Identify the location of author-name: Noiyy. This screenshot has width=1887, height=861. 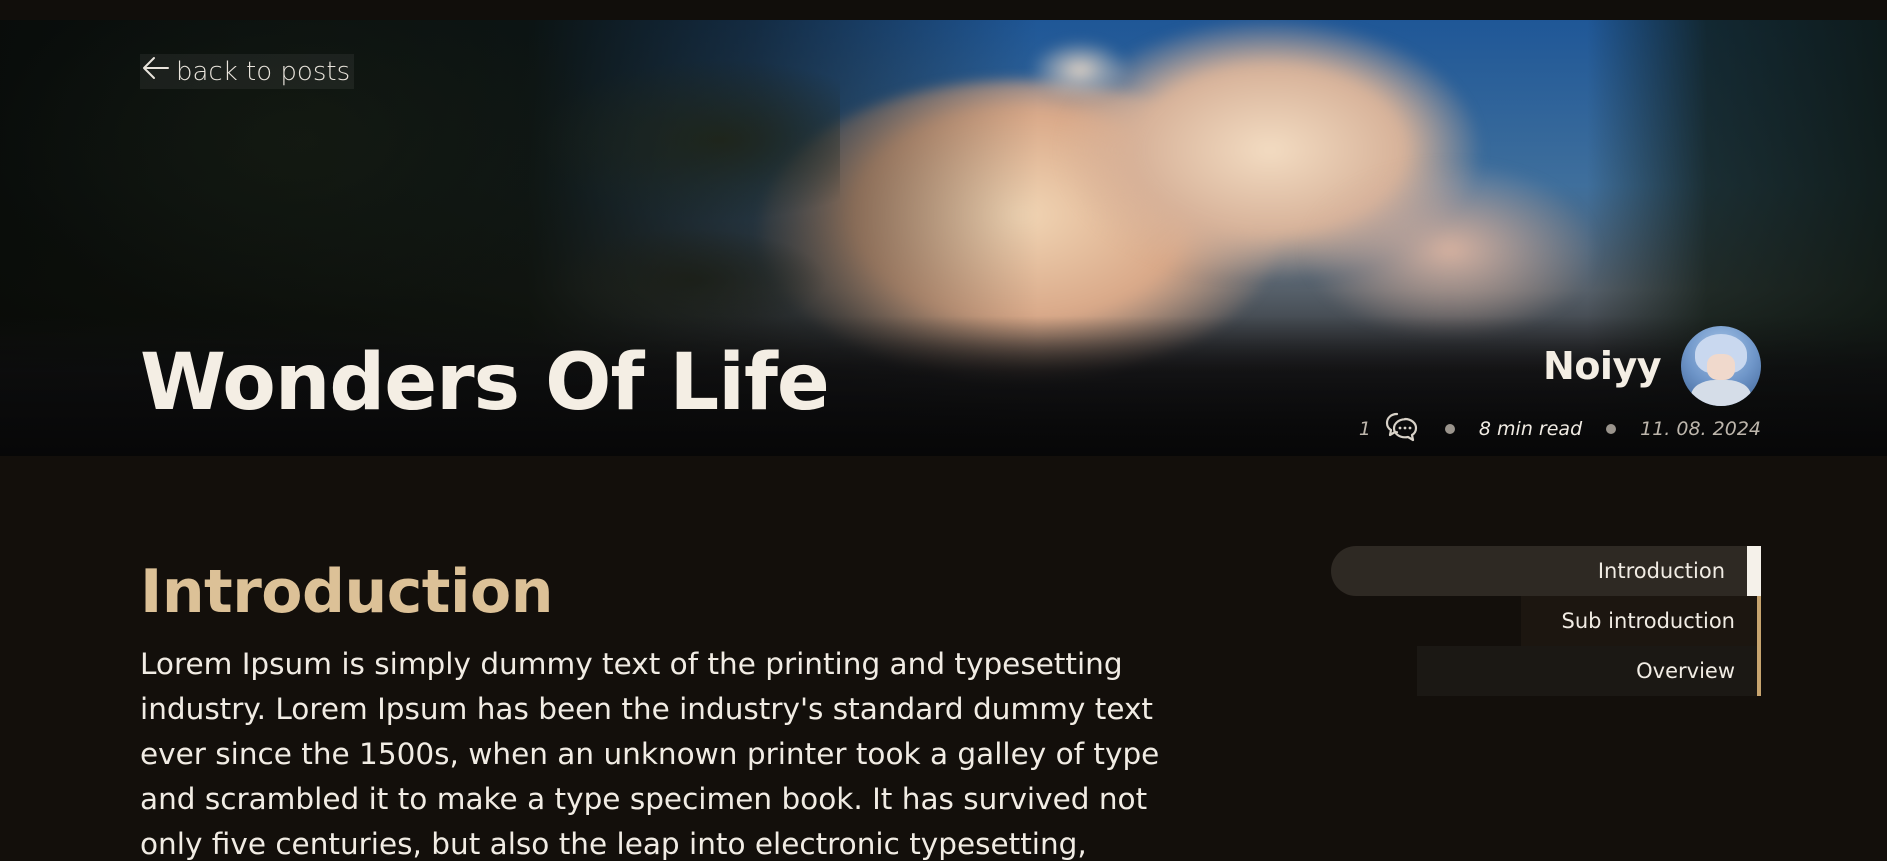
(1602, 366).